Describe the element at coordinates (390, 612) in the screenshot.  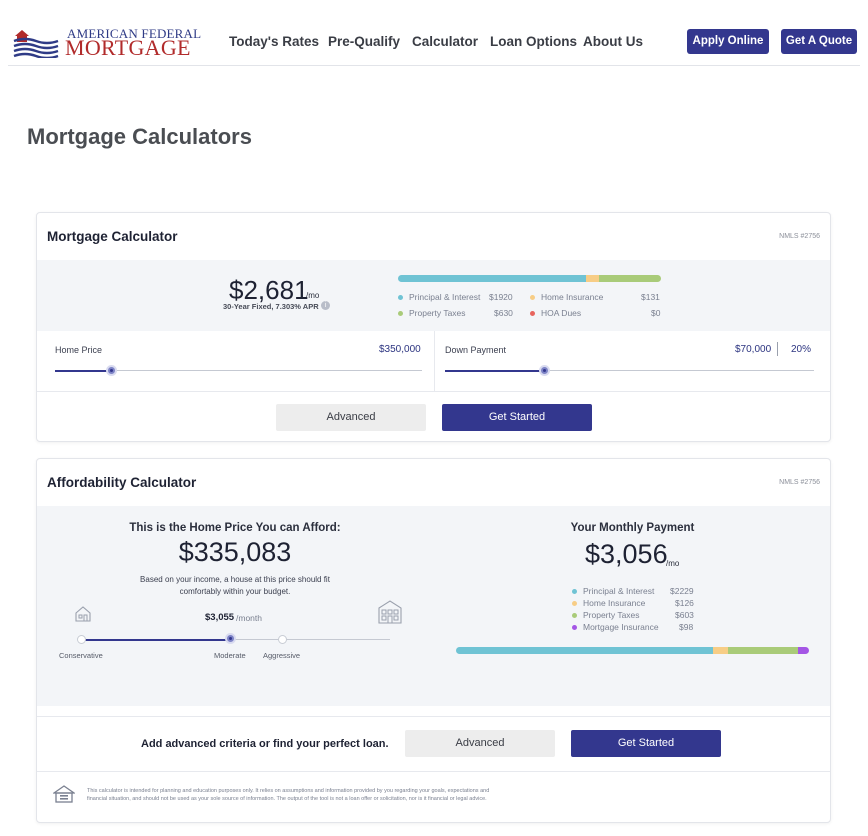
I see `large-house-icon` at that location.